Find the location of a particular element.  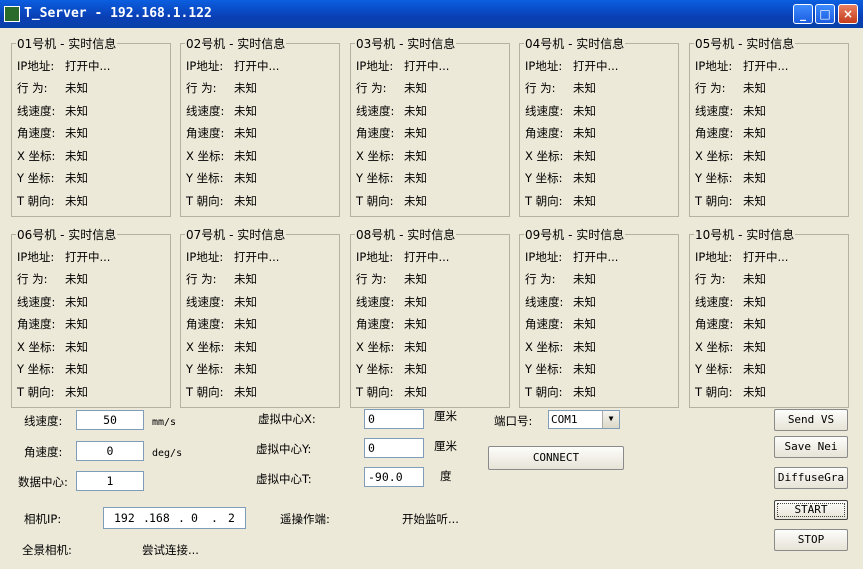

virtual-center-t-input: -90.0 is located at coordinates (394, 477).